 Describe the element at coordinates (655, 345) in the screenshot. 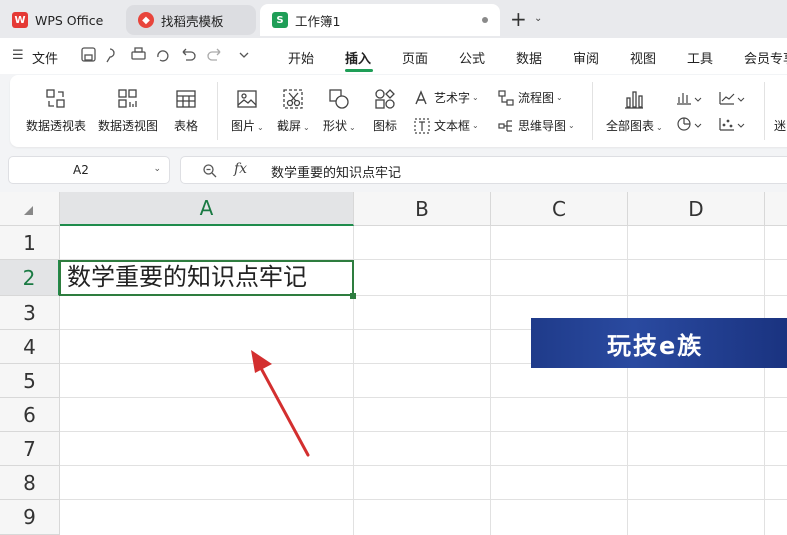

I see `watermark-text: 玩技e族` at that location.